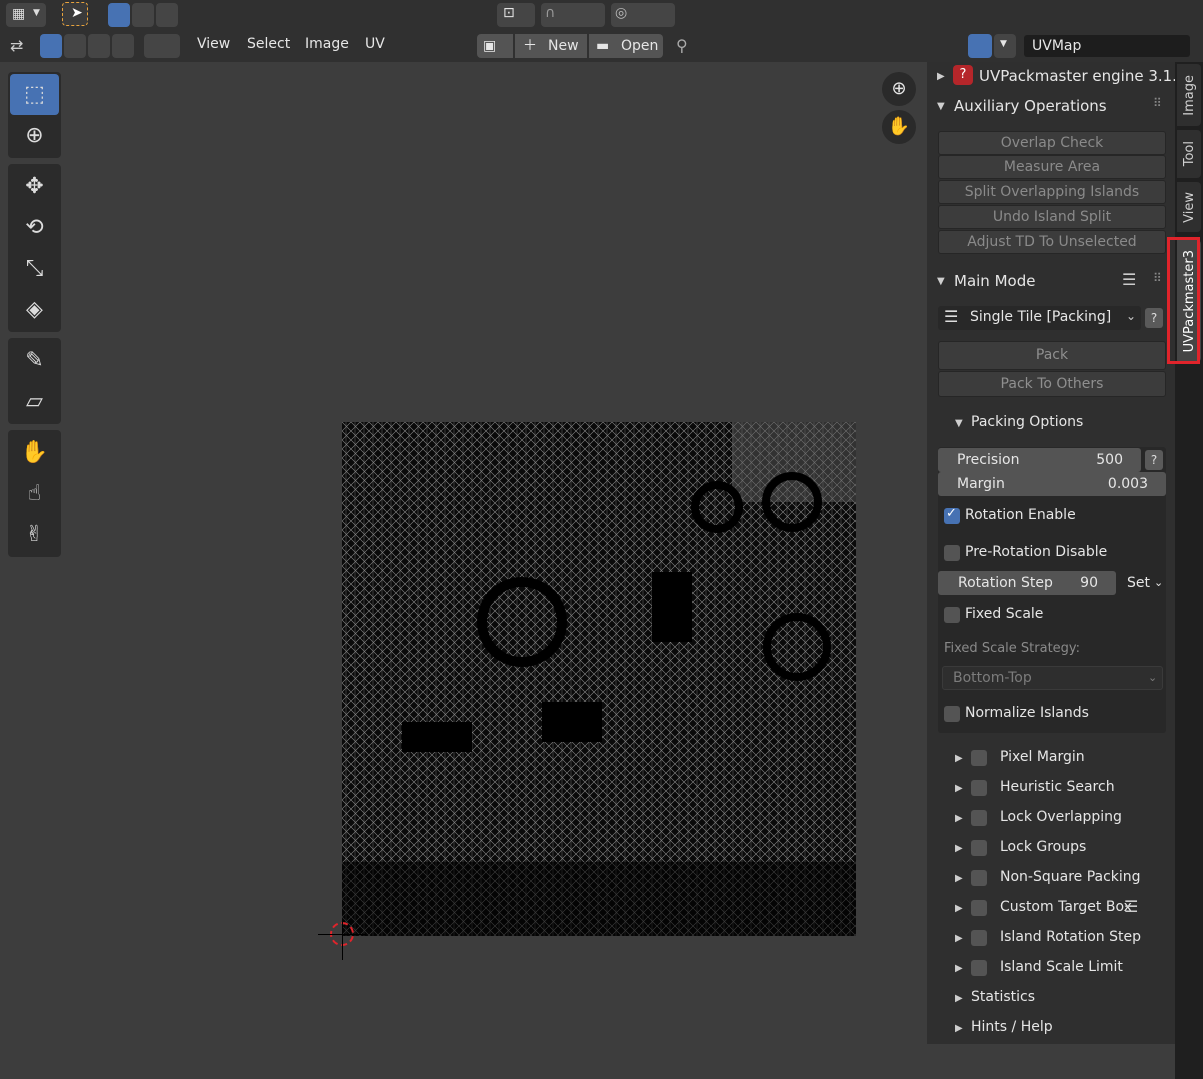  I want to click on pixel-margin-checkbox, so click(979, 758).